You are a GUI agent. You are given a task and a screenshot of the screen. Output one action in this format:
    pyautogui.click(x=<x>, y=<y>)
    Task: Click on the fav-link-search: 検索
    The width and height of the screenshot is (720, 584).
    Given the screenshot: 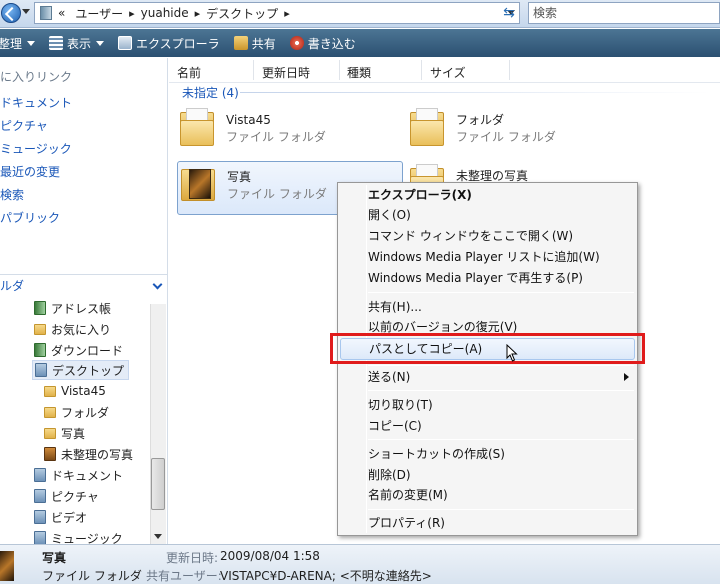 What is the action you would take?
    pyautogui.click(x=12, y=194)
    